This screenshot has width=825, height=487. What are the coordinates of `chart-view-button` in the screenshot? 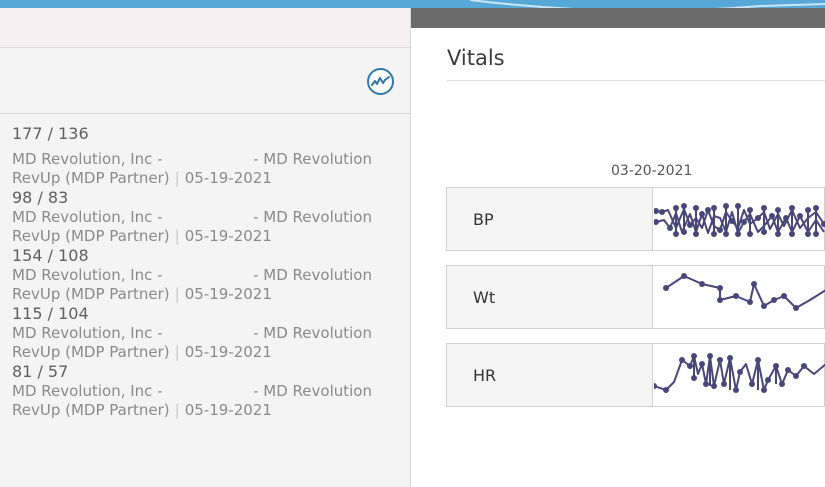 It's located at (380, 81).